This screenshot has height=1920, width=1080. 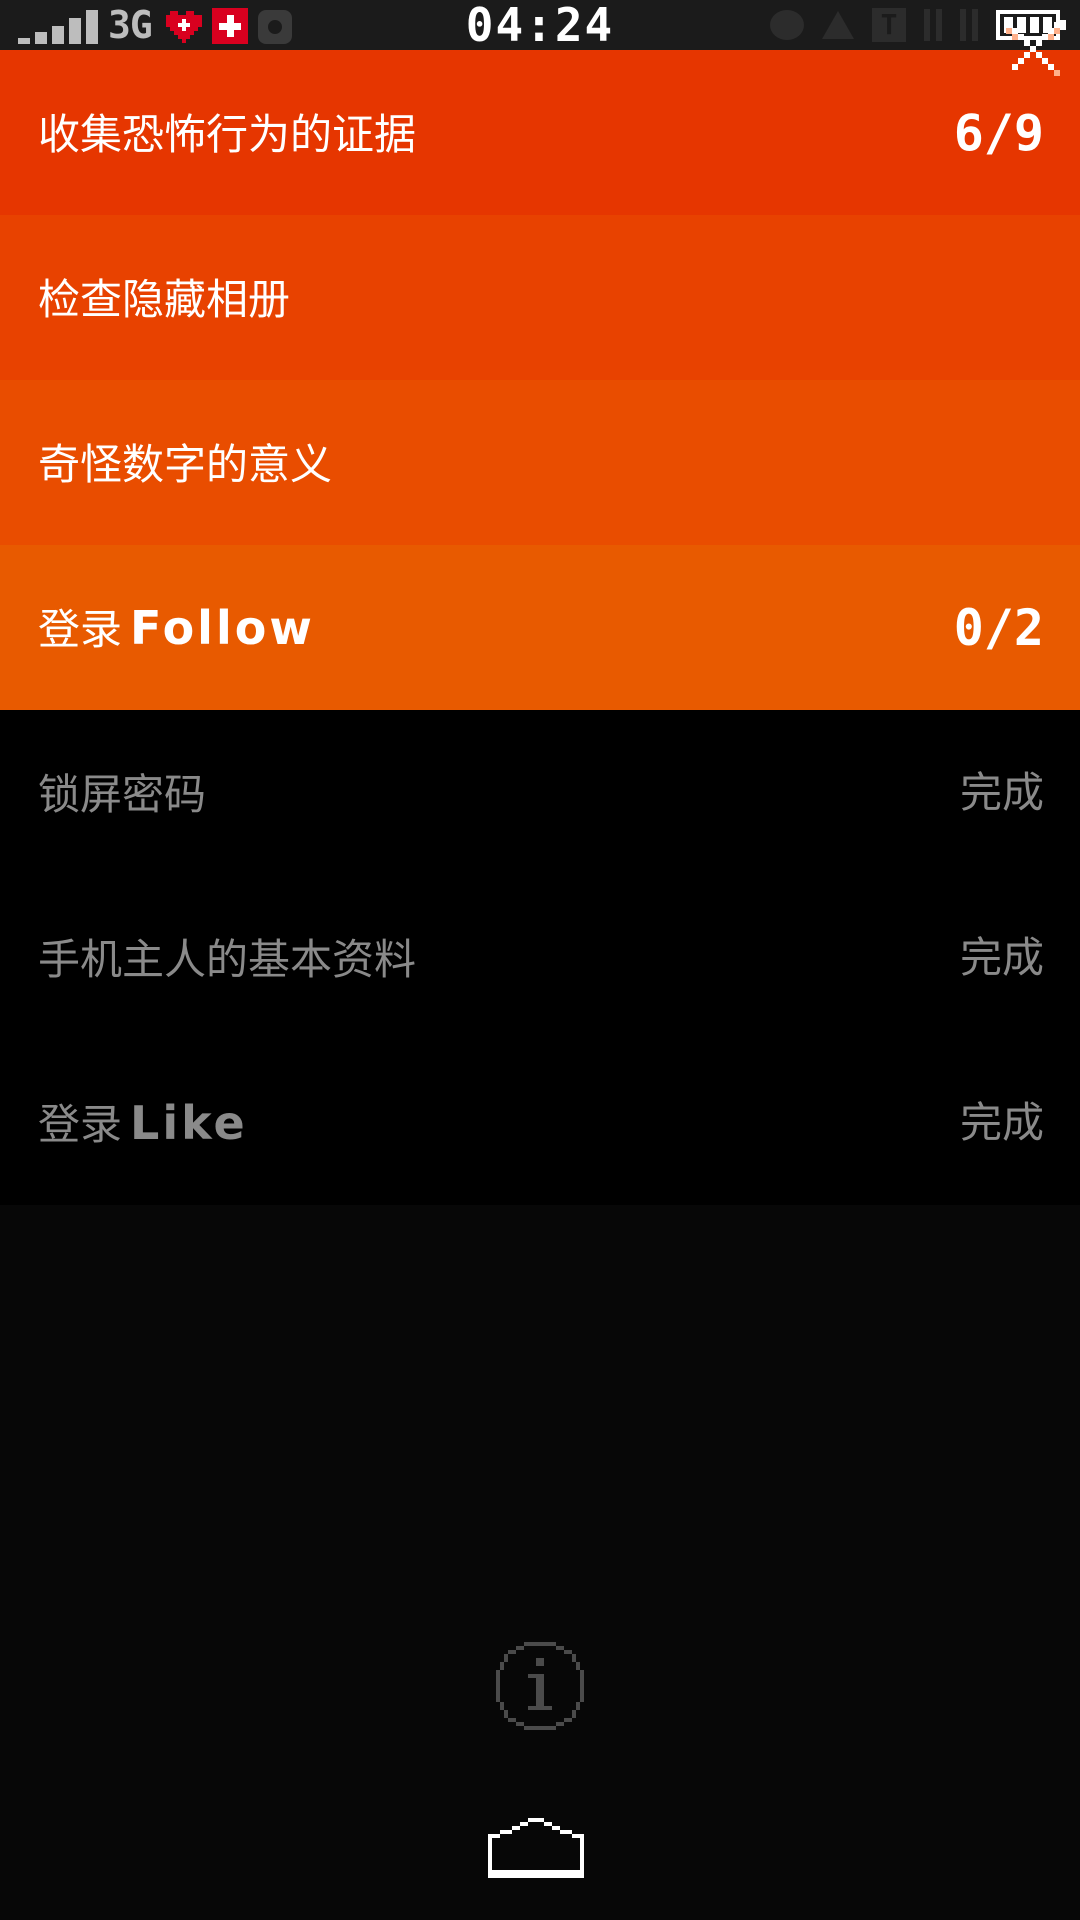 I want to click on task-label: 手机主人的基本资料, so click(x=227, y=959).